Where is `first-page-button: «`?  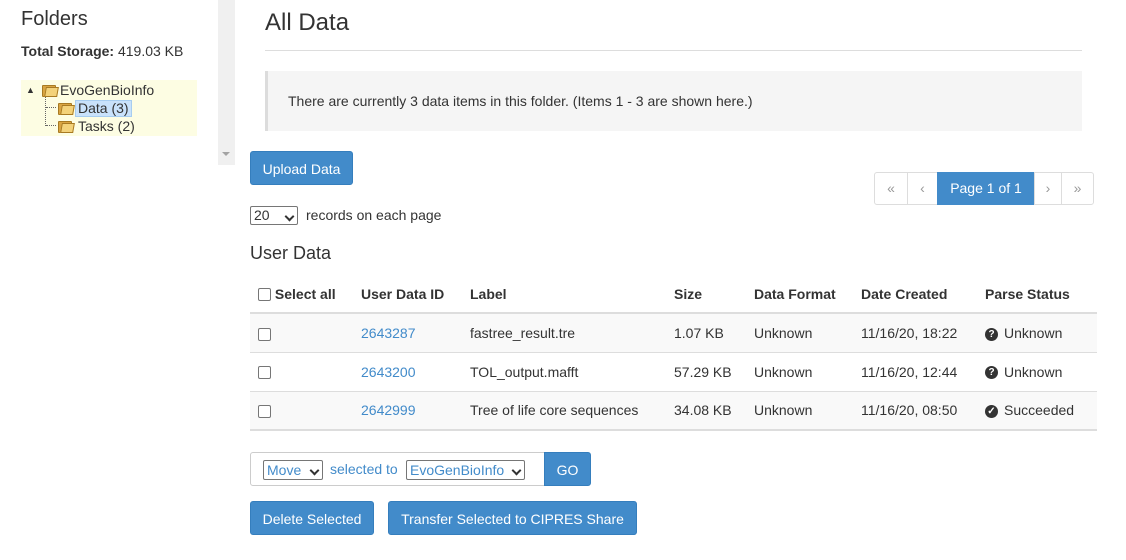
first-page-button: « is located at coordinates (891, 188).